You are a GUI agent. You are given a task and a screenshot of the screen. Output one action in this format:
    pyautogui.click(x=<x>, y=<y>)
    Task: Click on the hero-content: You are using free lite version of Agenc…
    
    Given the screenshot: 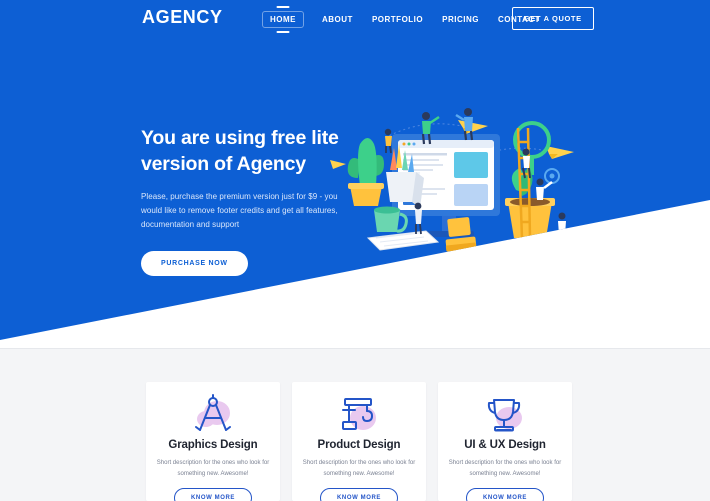 What is the action you would take?
    pyautogui.click(x=248, y=201)
    